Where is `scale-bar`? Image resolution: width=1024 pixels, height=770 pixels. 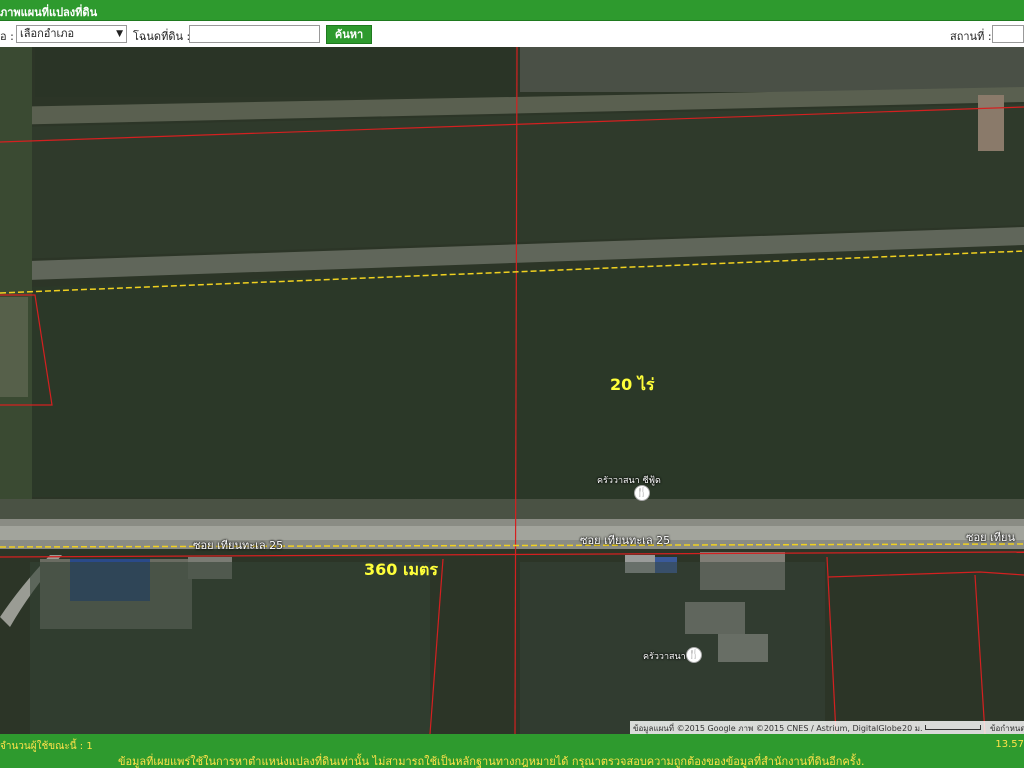 scale-bar is located at coordinates (953, 727).